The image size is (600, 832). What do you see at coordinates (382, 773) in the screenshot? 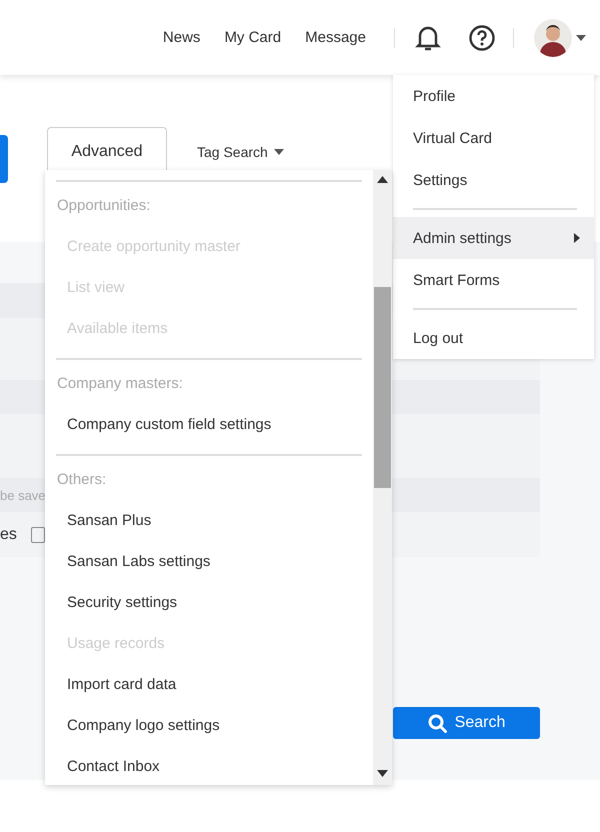
I see `scroll-down-icon` at bounding box center [382, 773].